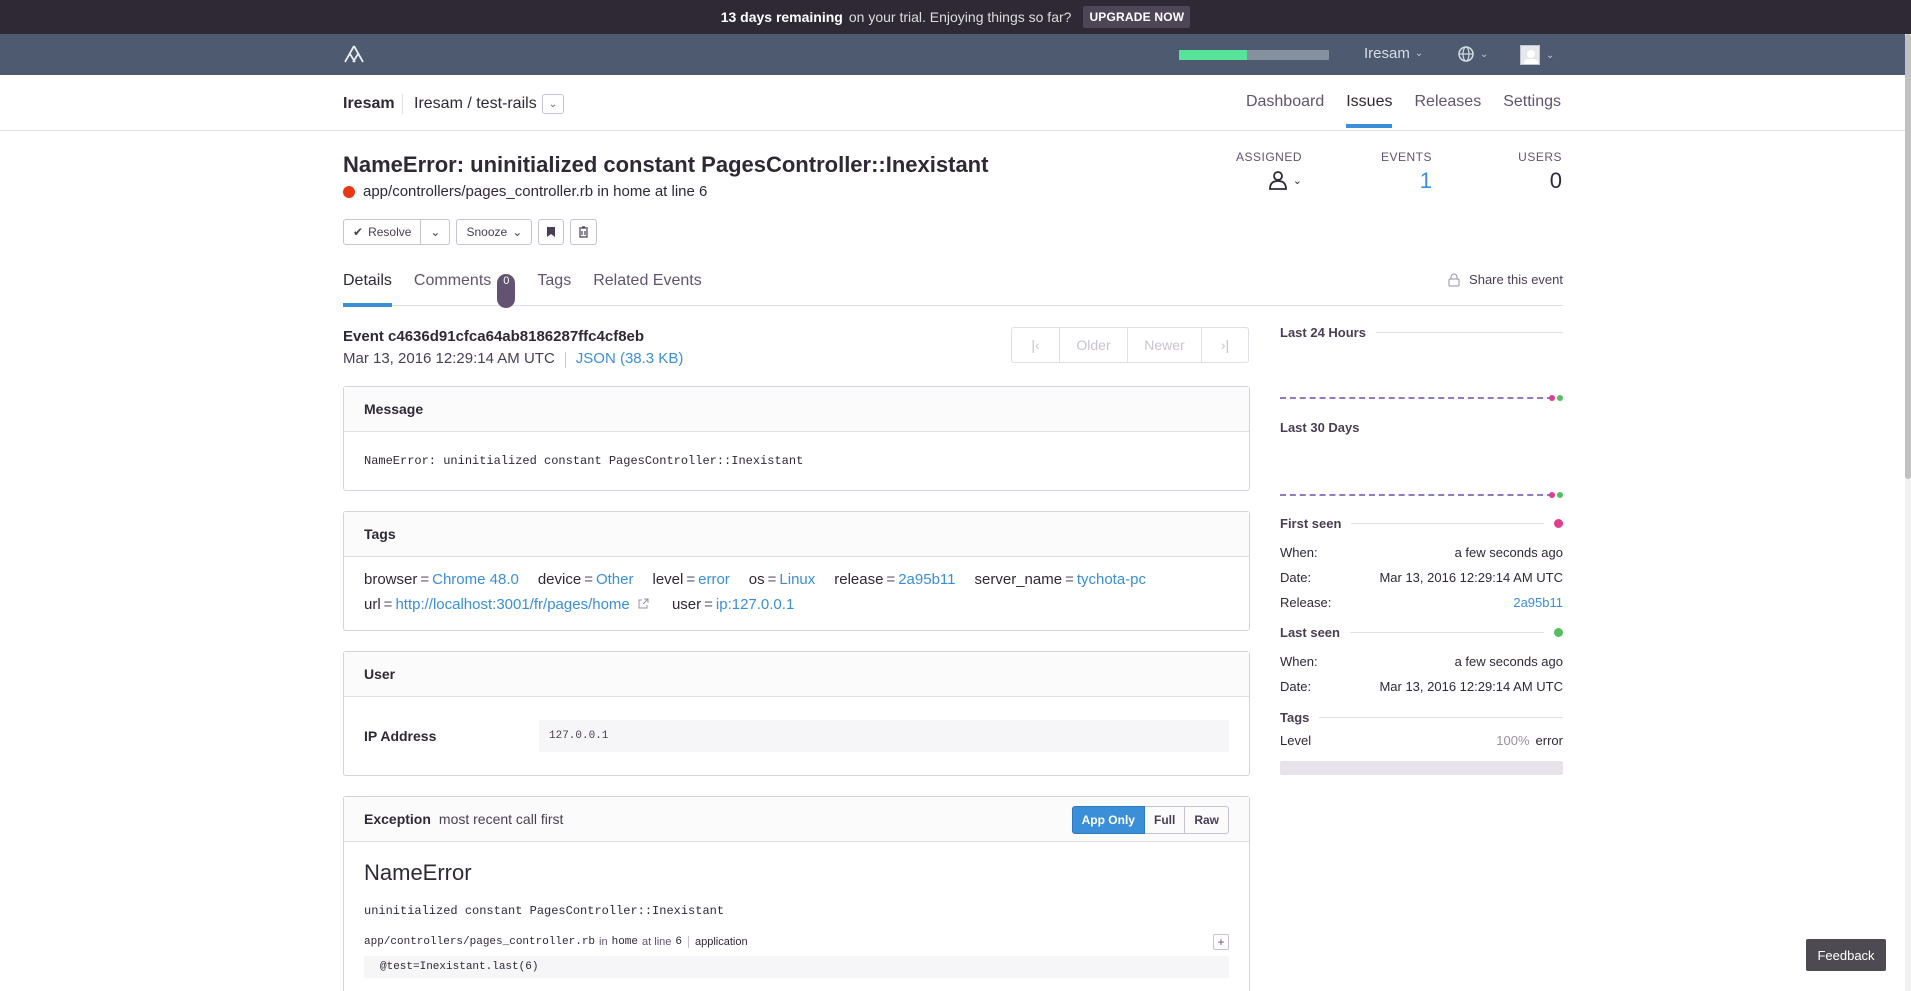 This screenshot has width=1911, height=991. Describe the element at coordinates (584, 232) in the screenshot. I see `delete-button` at that location.